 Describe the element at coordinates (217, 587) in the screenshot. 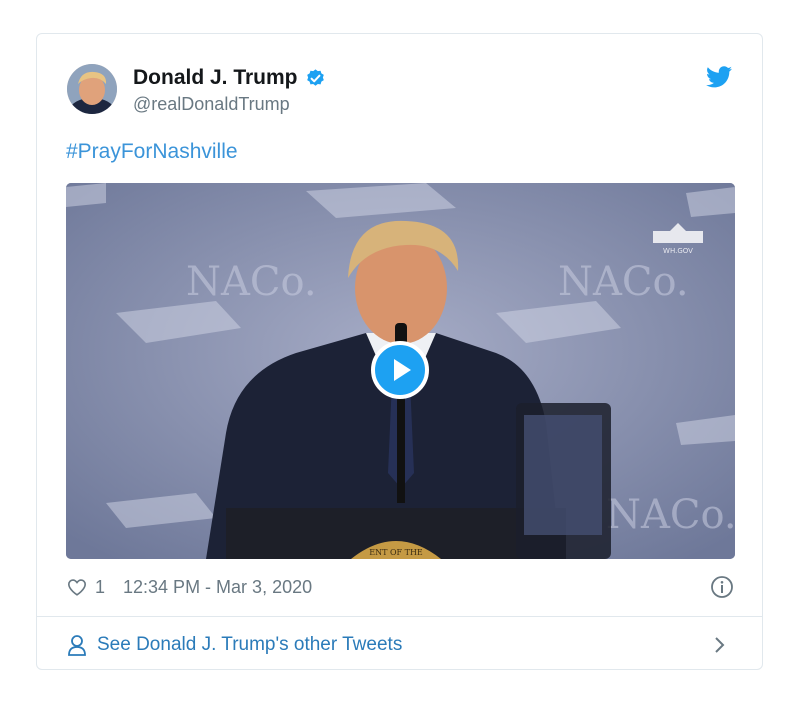

I see `timestamp-link: 12:34 PM - Mar 3, 2020` at that location.